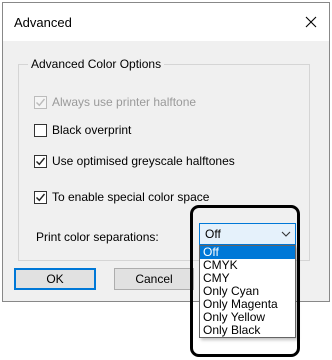  What do you see at coordinates (96, 64) in the screenshot?
I see `group-title: Advanced Color Options` at bounding box center [96, 64].